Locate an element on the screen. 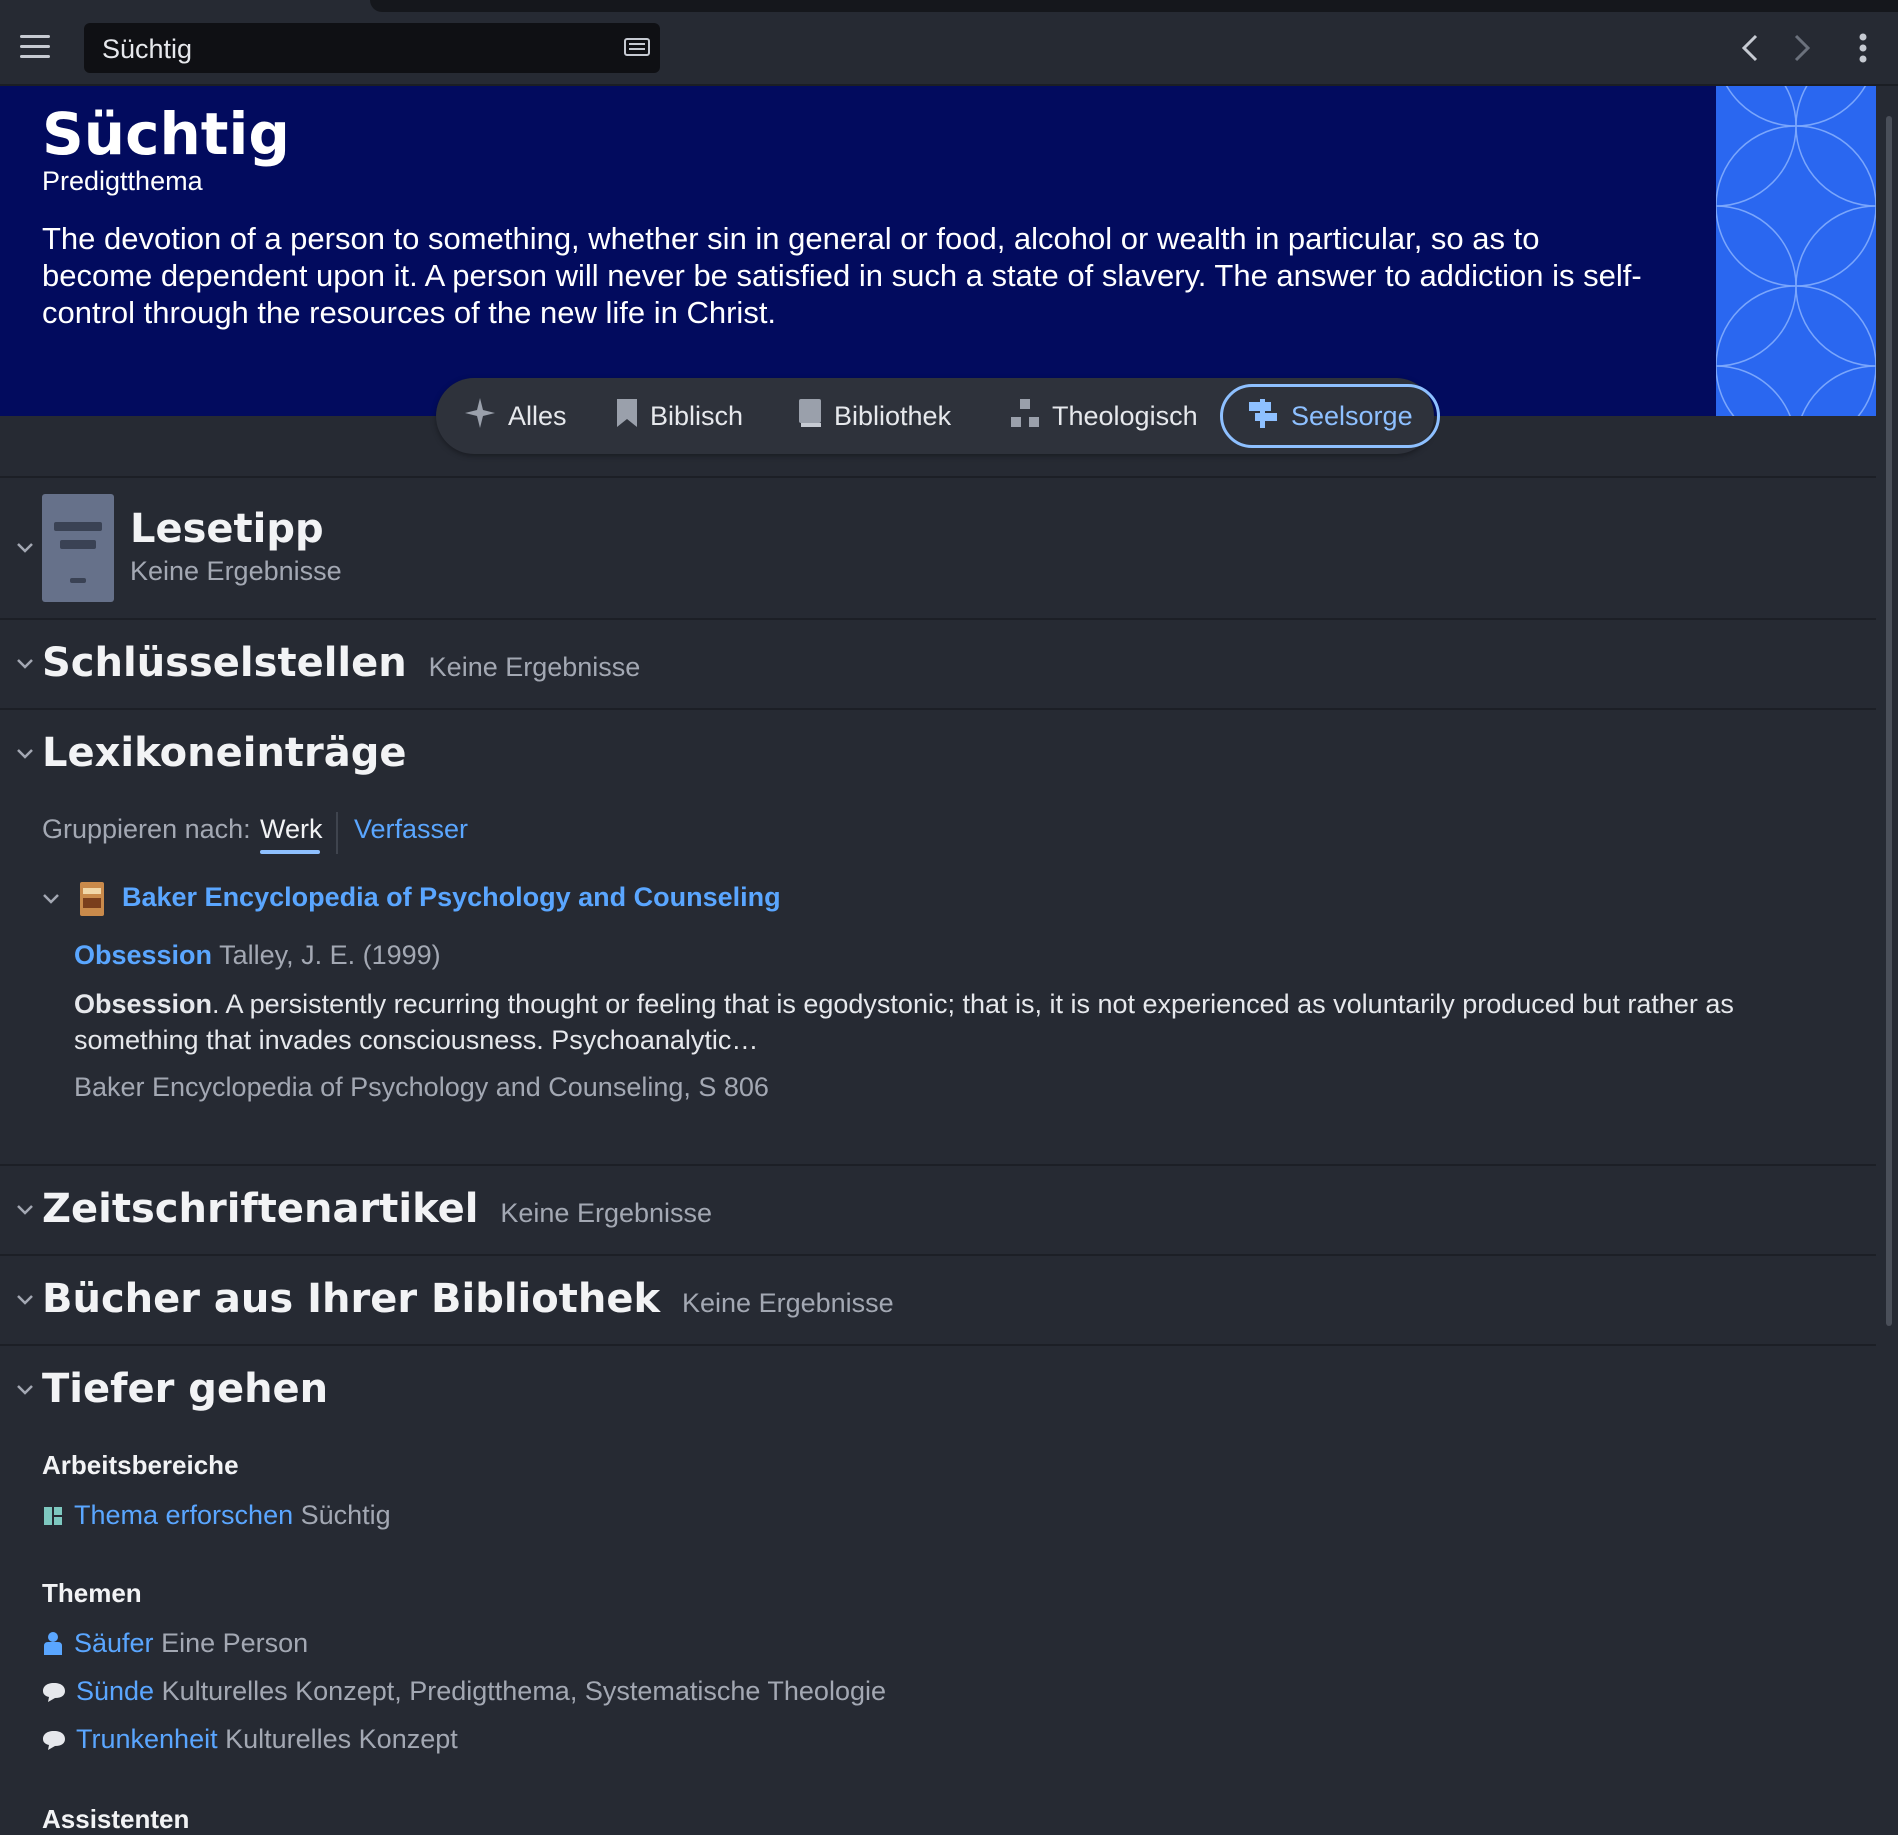 Image resolution: width=1898 pixels, height=1835 pixels. page-title: Süchtig is located at coordinates (166, 134).